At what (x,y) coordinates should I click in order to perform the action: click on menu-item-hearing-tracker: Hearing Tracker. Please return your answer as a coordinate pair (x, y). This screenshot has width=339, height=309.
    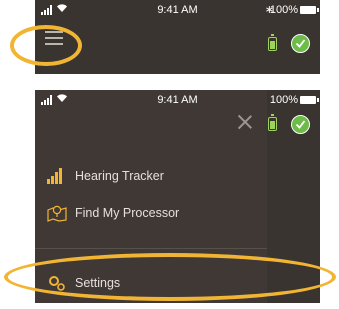
    Looking at the image, I should click on (105, 176).